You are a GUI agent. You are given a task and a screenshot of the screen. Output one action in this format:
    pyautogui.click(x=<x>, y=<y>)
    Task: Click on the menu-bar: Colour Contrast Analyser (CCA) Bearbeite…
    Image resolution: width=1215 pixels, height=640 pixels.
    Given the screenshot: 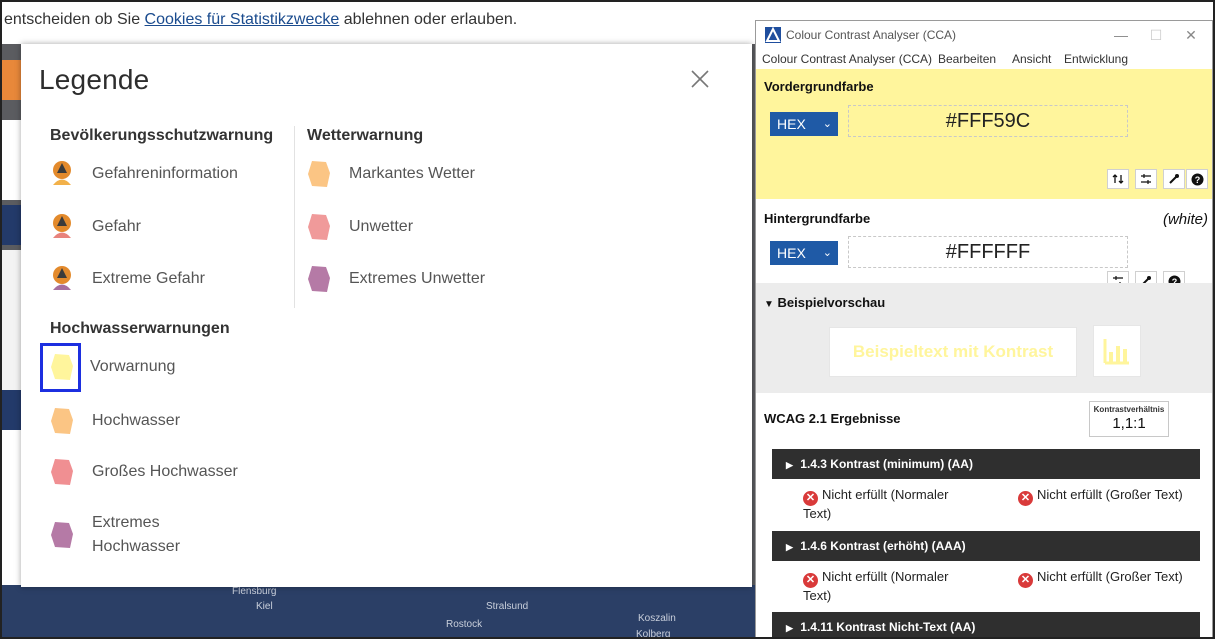 What is the action you would take?
    pyautogui.click(x=984, y=59)
    